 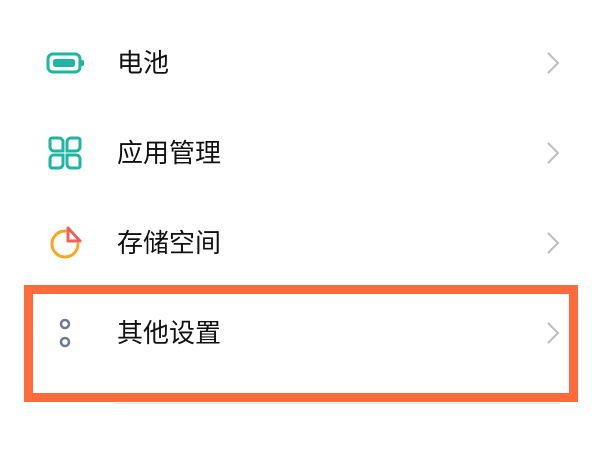 I want to click on more-dots-icon, so click(x=65, y=333).